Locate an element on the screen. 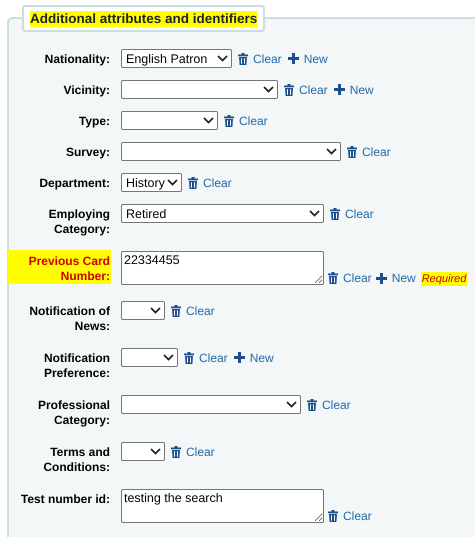 The height and width of the screenshot is (537, 475). field-label: Nationality: is located at coordinates (77, 58).